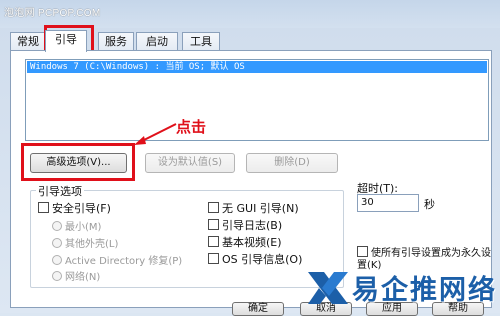  I want to click on minimal-radio: 最小(M), so click(76, 225).